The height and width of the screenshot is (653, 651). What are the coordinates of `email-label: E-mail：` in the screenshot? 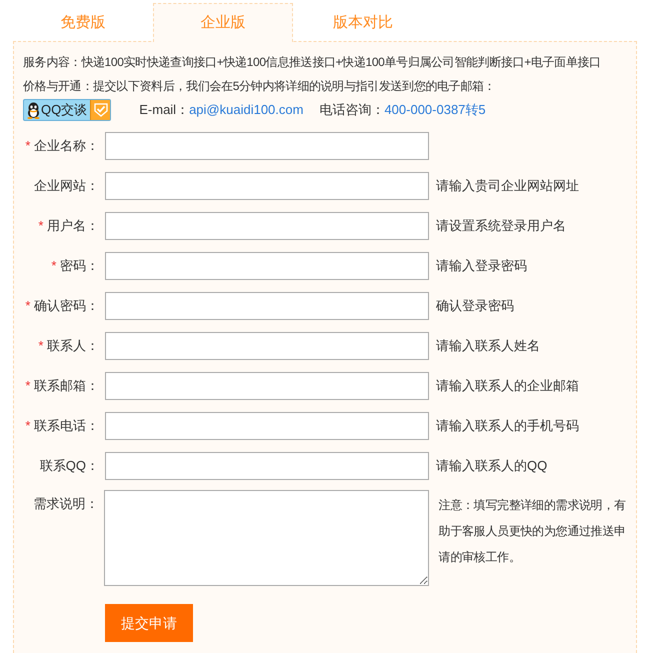 It's located at (164, 110).